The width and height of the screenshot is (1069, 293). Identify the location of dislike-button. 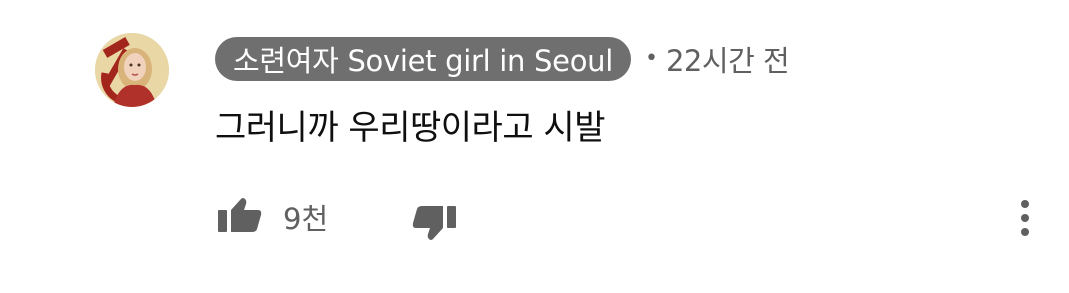
(434, 225).